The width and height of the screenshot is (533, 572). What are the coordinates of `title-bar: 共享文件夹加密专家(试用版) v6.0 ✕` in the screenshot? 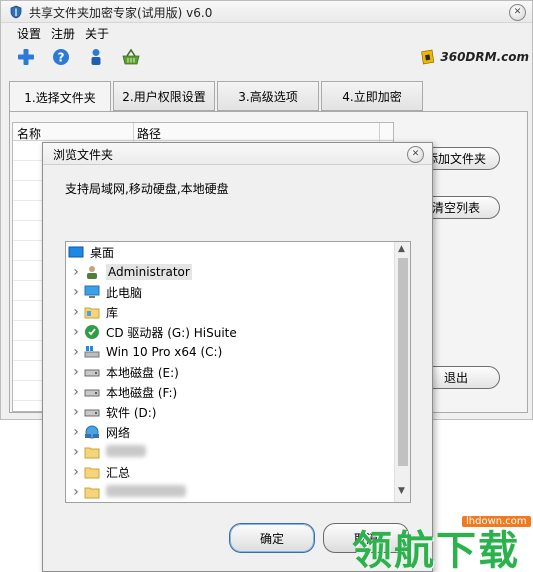 It's located at (266, 12).